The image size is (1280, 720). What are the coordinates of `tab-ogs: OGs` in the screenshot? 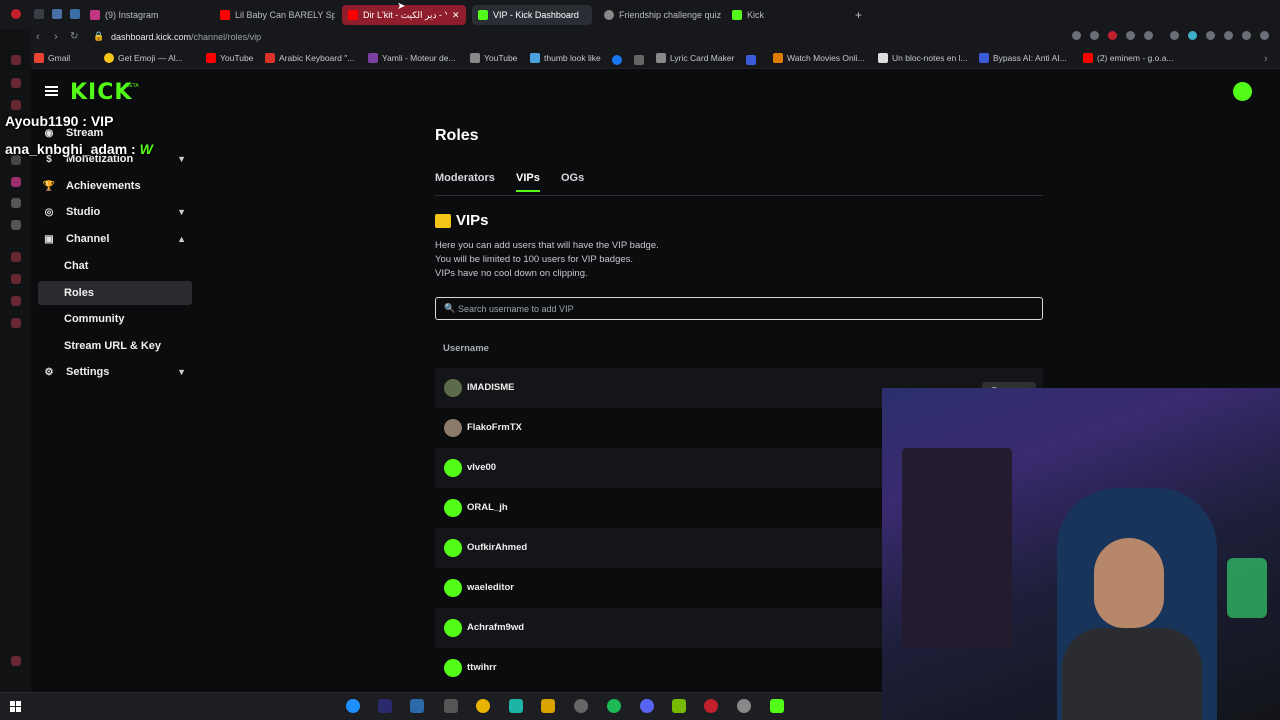 It's located at (572, 181).